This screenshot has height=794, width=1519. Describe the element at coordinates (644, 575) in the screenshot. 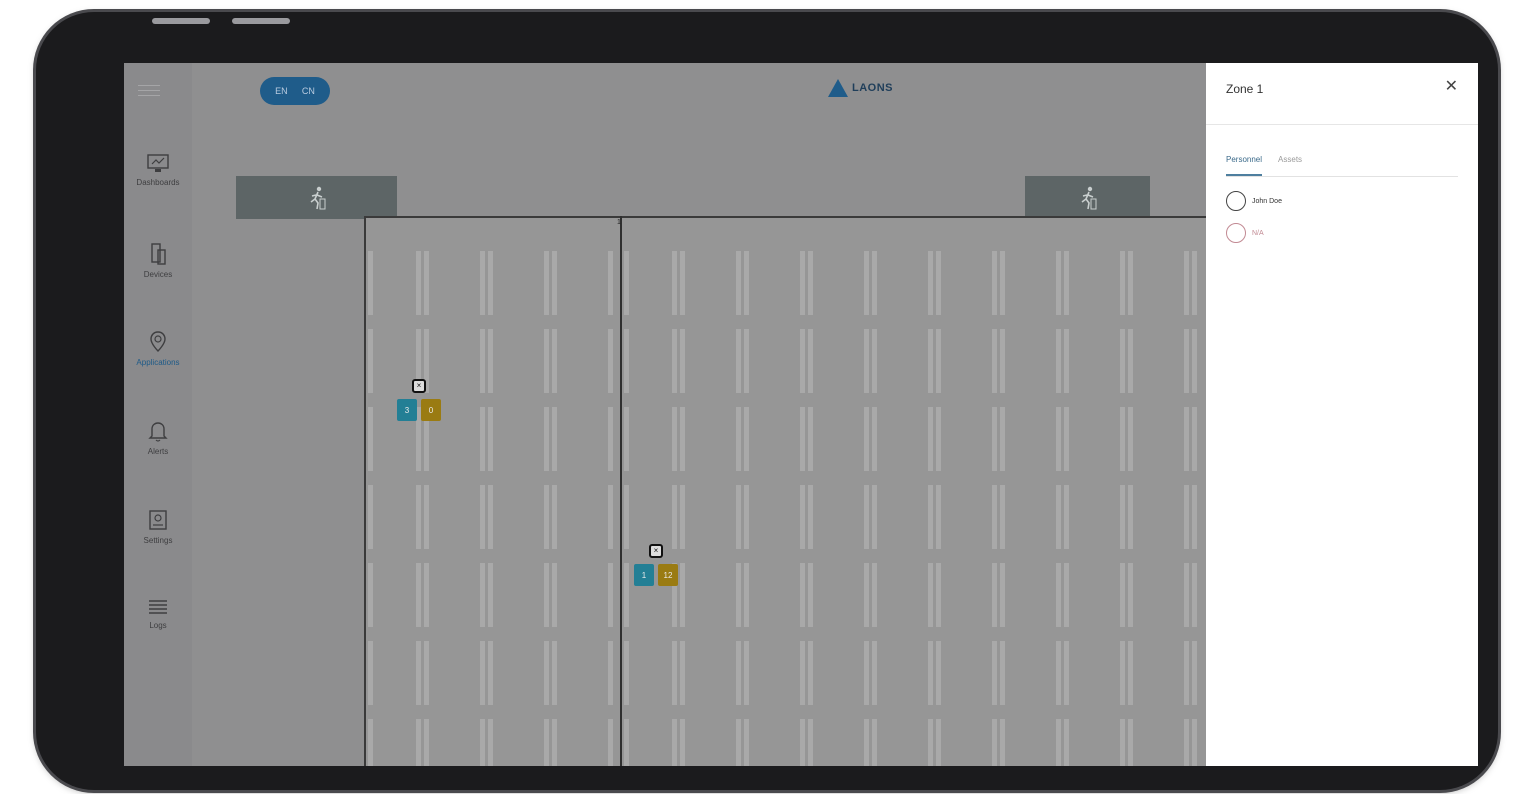

I see `personnel-count-badge: 1` at that location.